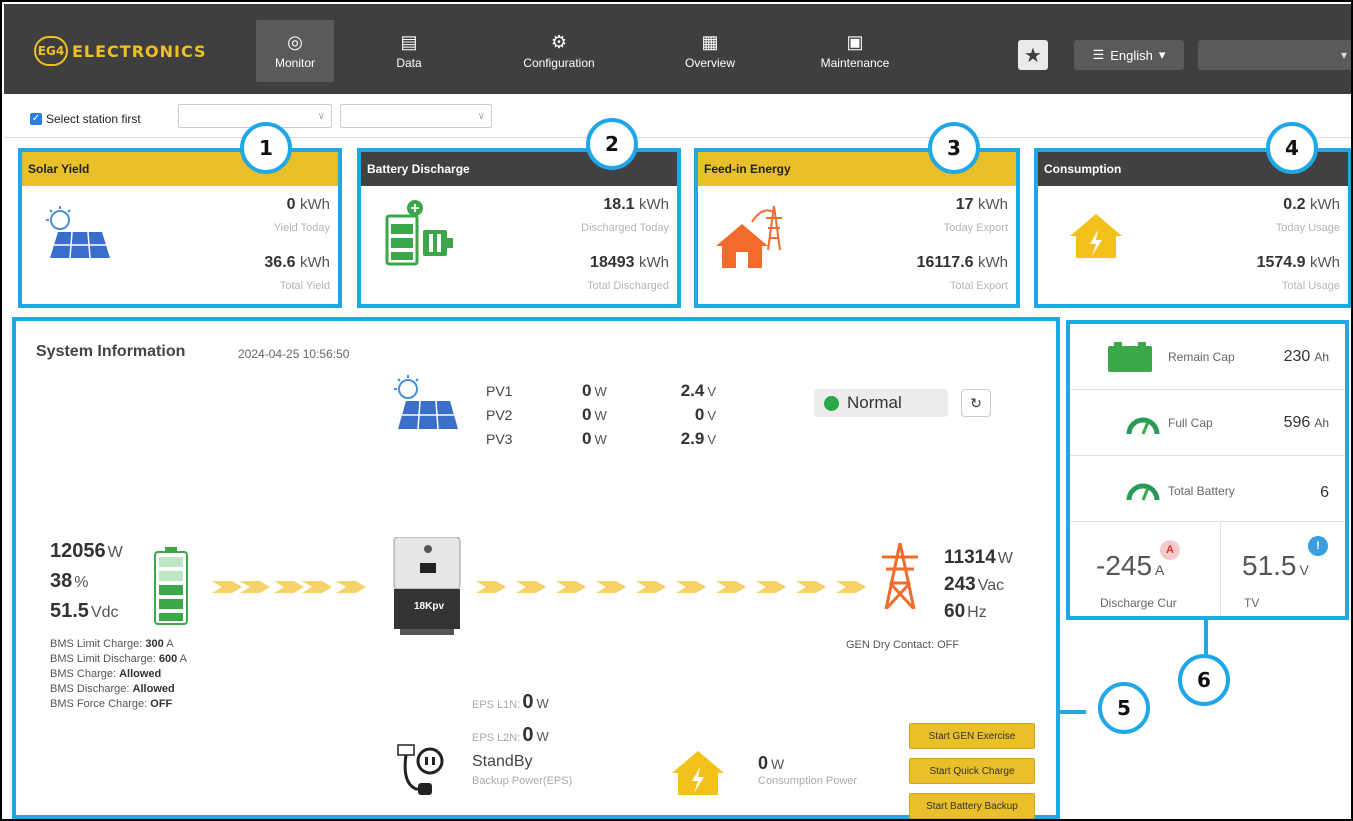 The image size is (1353, 821). What do you see at coordinates (294, 354) in the screenshot?
I see `system-info-timestamp: 2024-04-25 10:56:50` at bounding box center [294, 354].